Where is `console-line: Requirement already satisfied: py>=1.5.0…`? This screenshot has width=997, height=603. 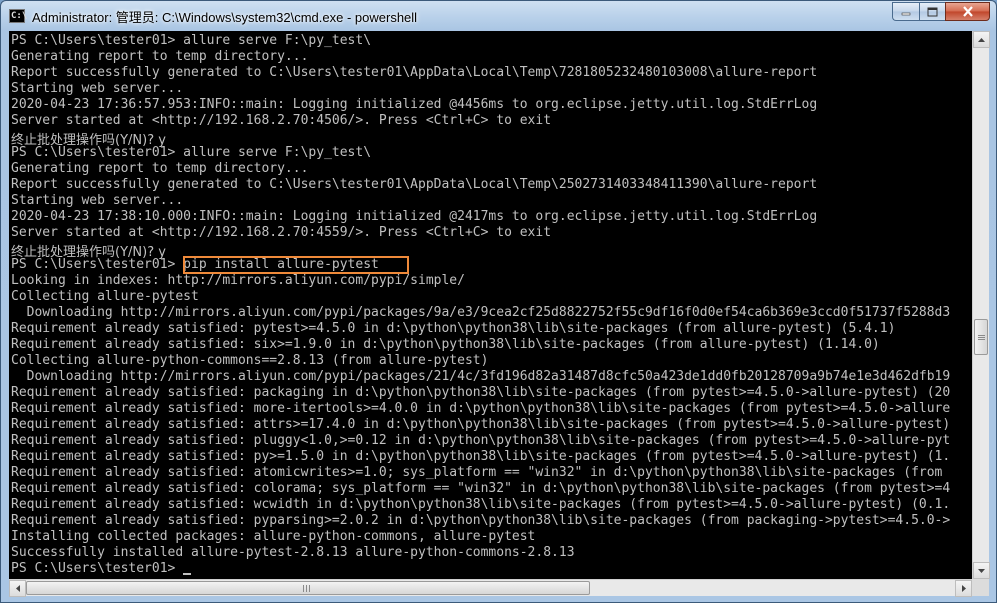 console-line: Requirement already satisfied: py>=1.5.0… is located at coordinates (481, 456).